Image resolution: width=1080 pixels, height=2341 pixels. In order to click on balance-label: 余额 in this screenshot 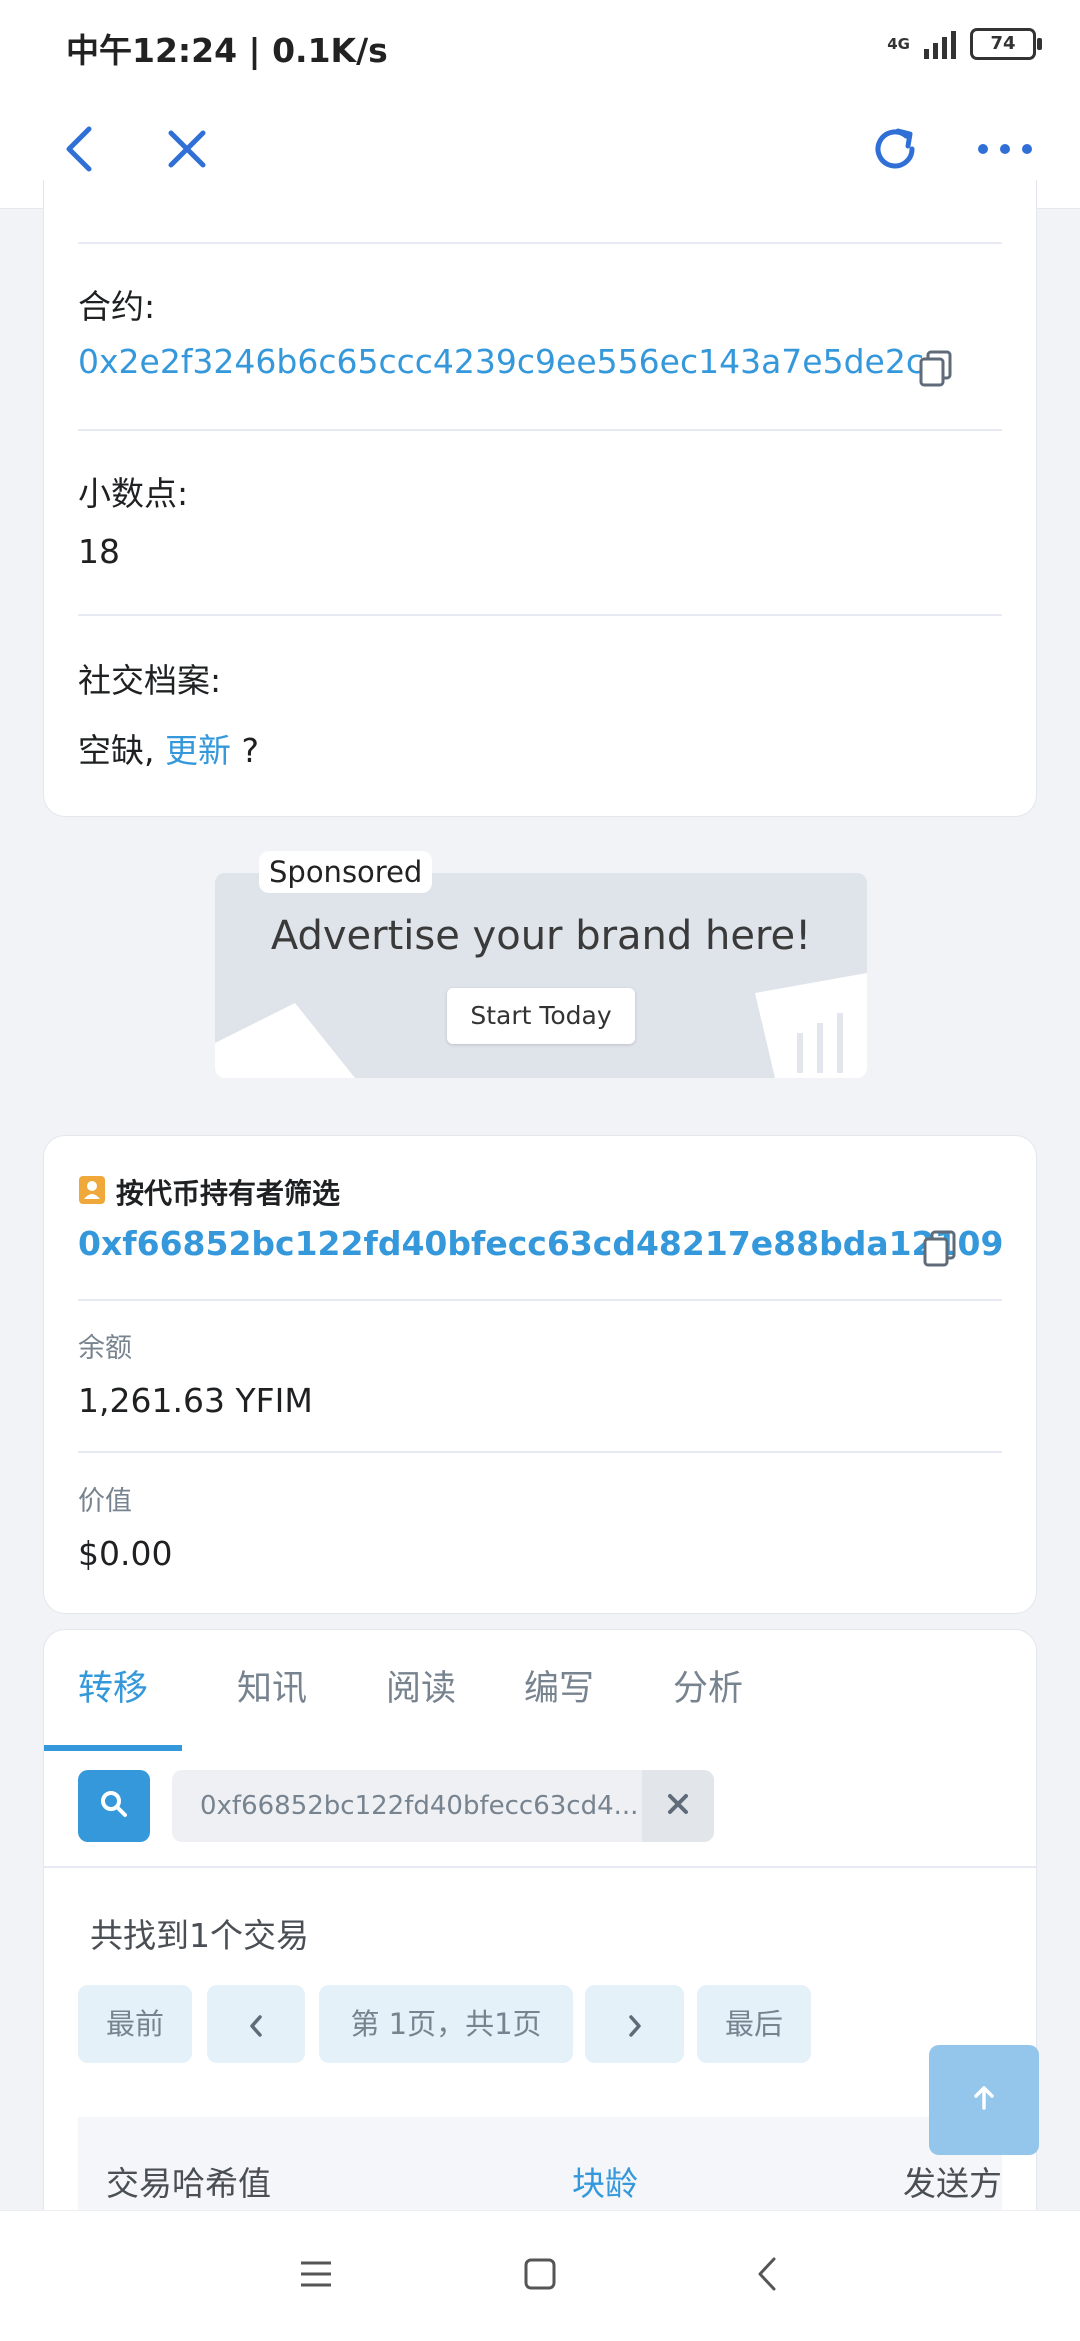, I will do `click(105, 1348)`.